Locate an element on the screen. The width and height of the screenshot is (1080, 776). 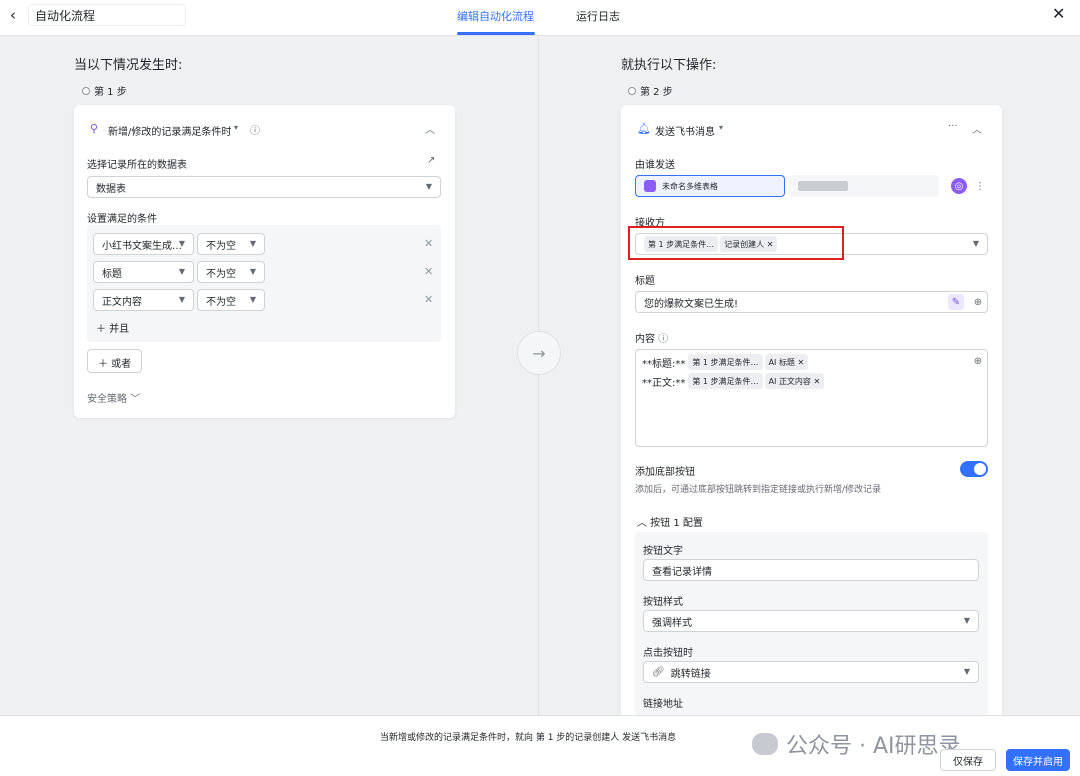
back-icon: ‹ is located at coordinates (13, 15).